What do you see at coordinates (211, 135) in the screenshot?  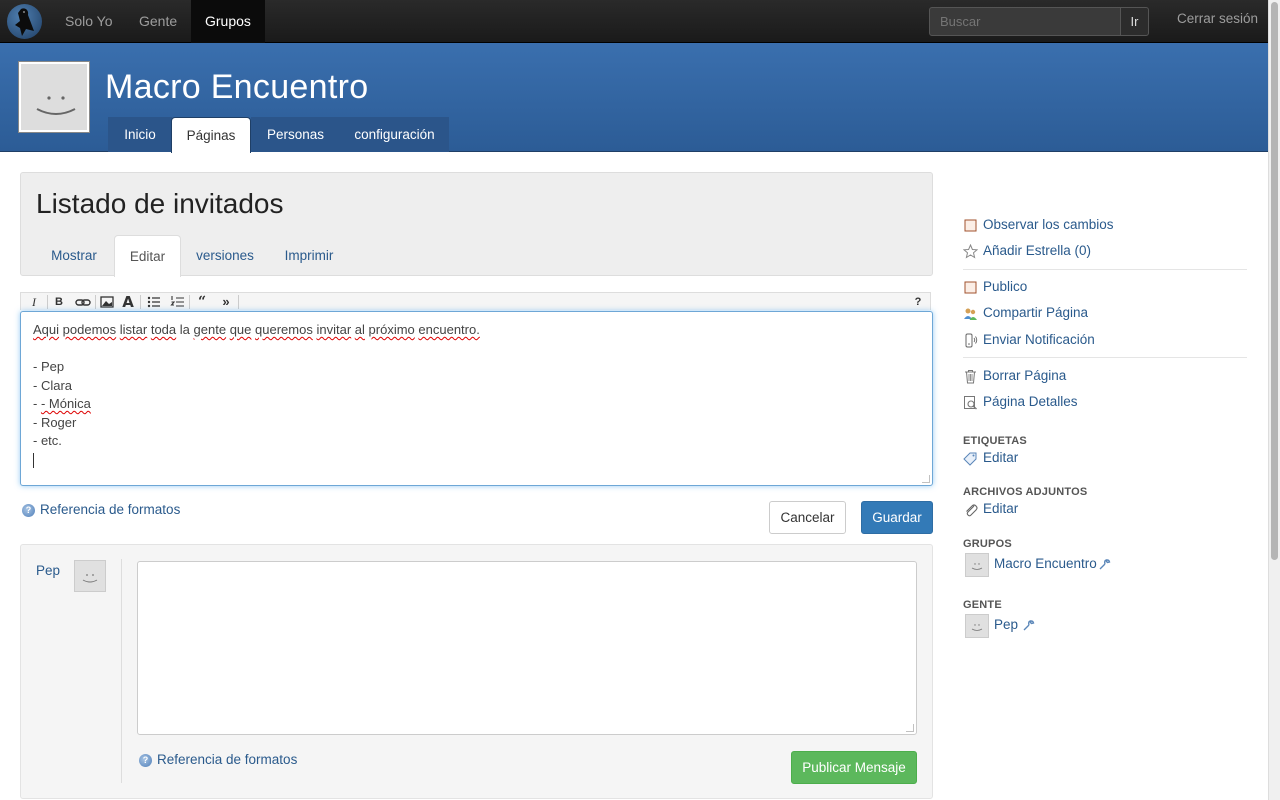 I see `tab-paginas: Páginas` at bounding box center [211, 135].